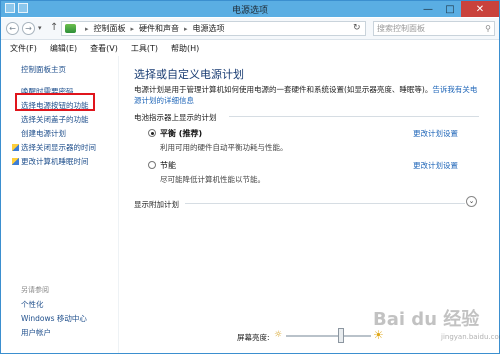  Describe the element at coordinates (250, 9) in the screenshot. I see `title-bar: 电源选项 — □ ✕` at that location.